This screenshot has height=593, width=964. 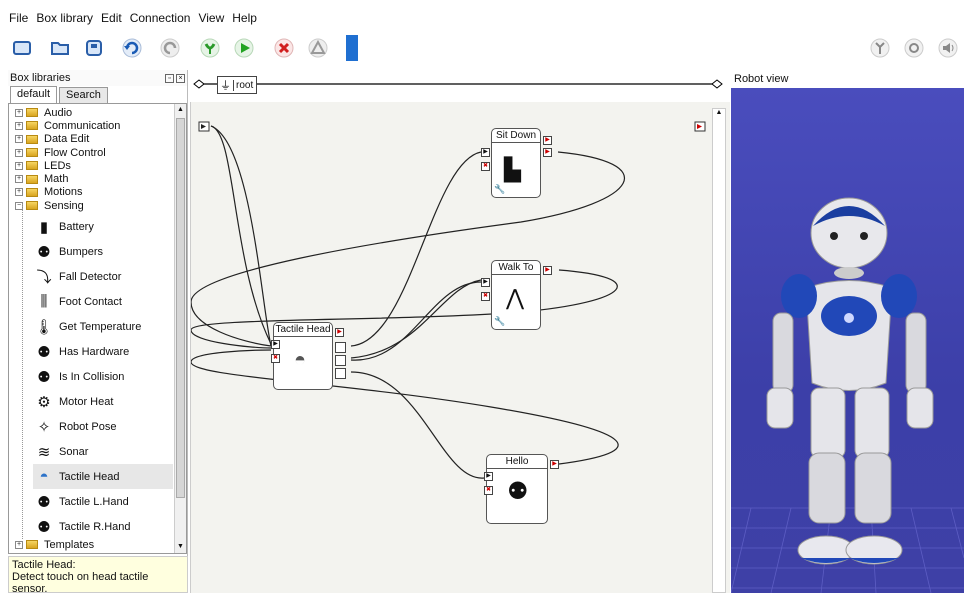 What do you see at coordinates (160, 18) in the screenshot?
I see `menu-connection: Connection` at bounding box center [160, 18].